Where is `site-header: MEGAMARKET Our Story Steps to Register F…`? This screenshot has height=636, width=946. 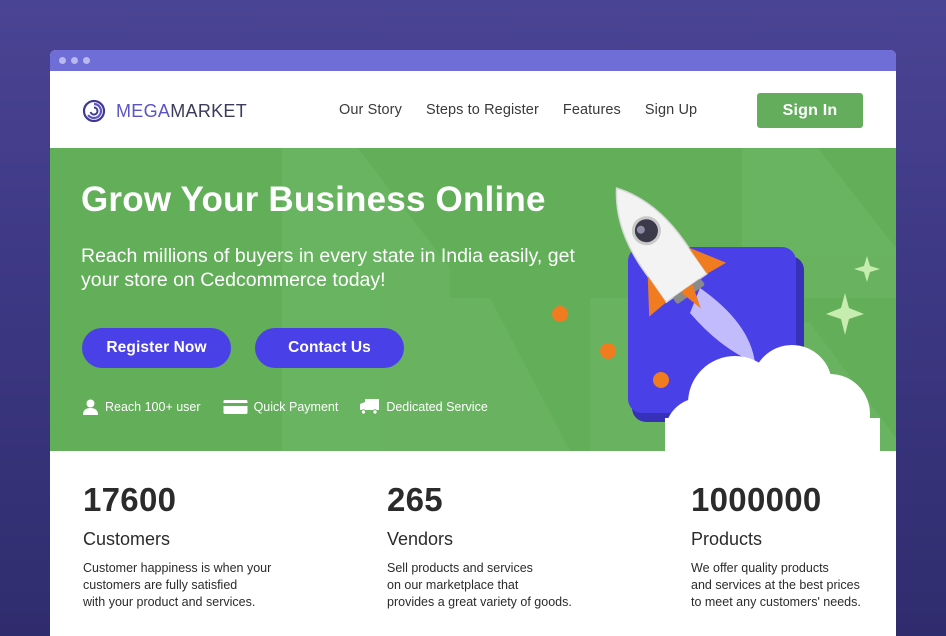
site-header: MEGAMARKET Our Story Steps to Register F… is located at coordinates (473, 109).